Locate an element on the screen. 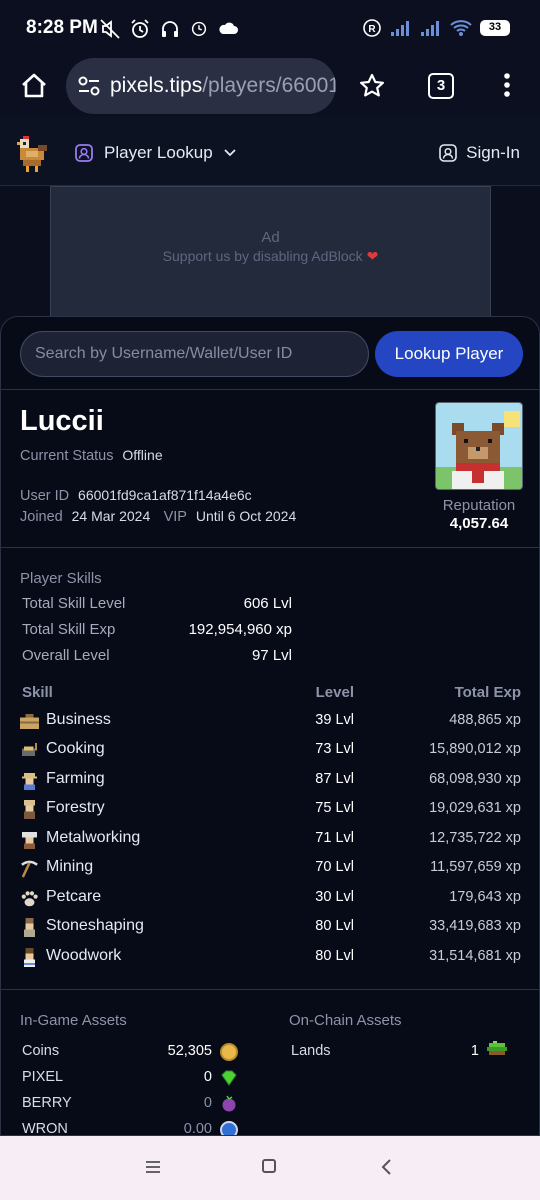 Image resolution: width=540 pixels, height=1200 pixels. farming-icon is located at coordinates (29, 781).